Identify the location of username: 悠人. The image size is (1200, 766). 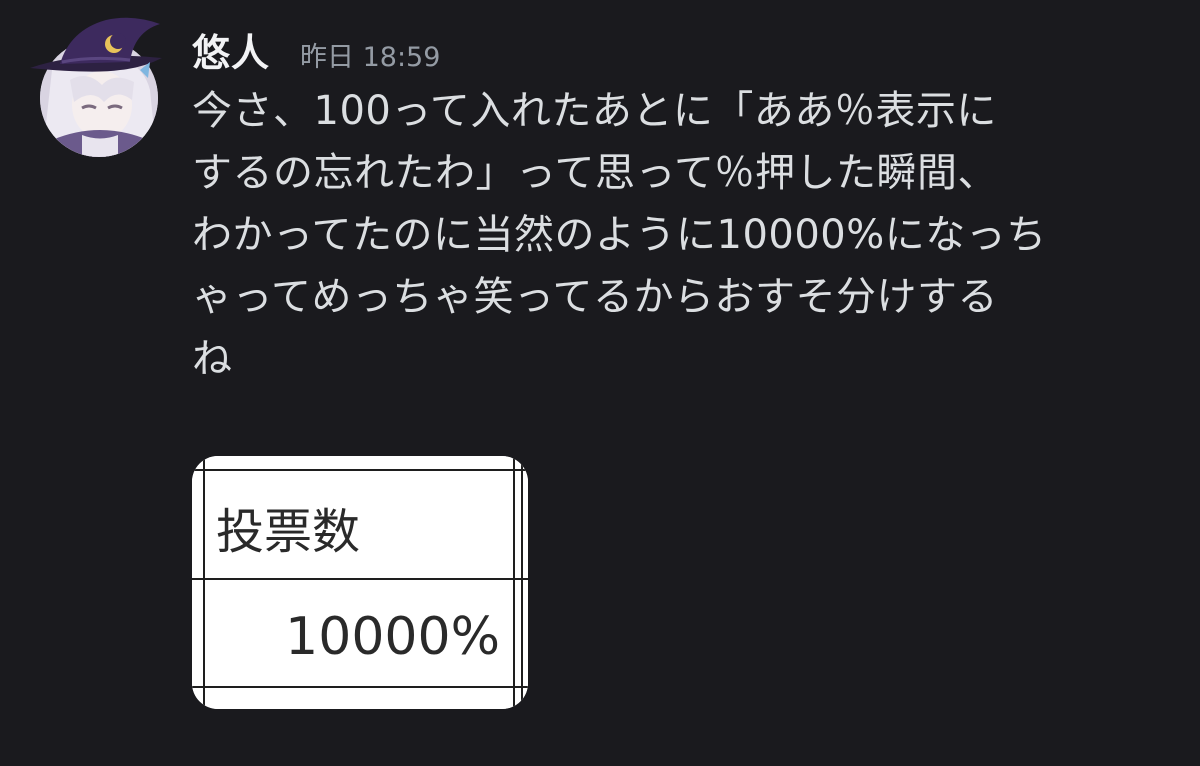
(231, 49).